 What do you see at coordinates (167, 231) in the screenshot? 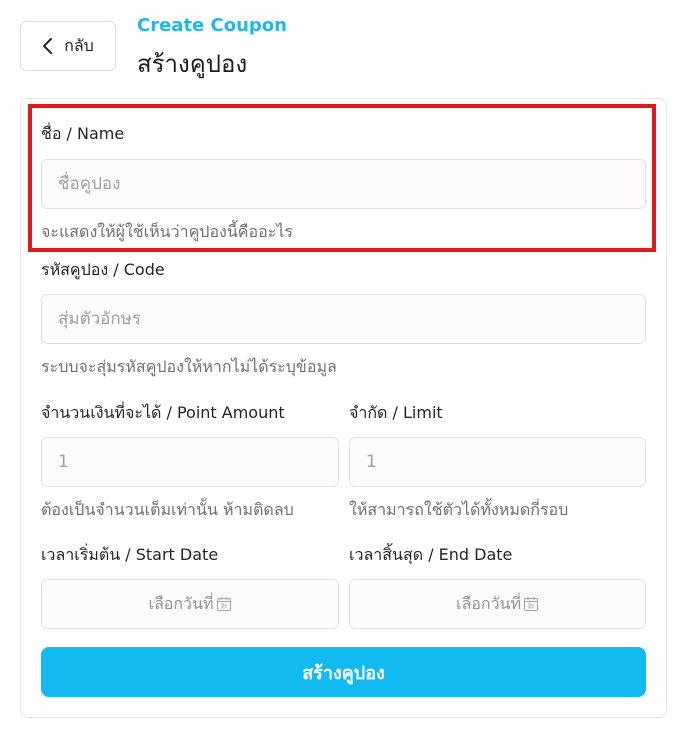
I see `name-hint: จะแสดงให้ผู้ใช้เห็นว่าคูปองนี้คืออะไร` at bounding box center [167, 231].